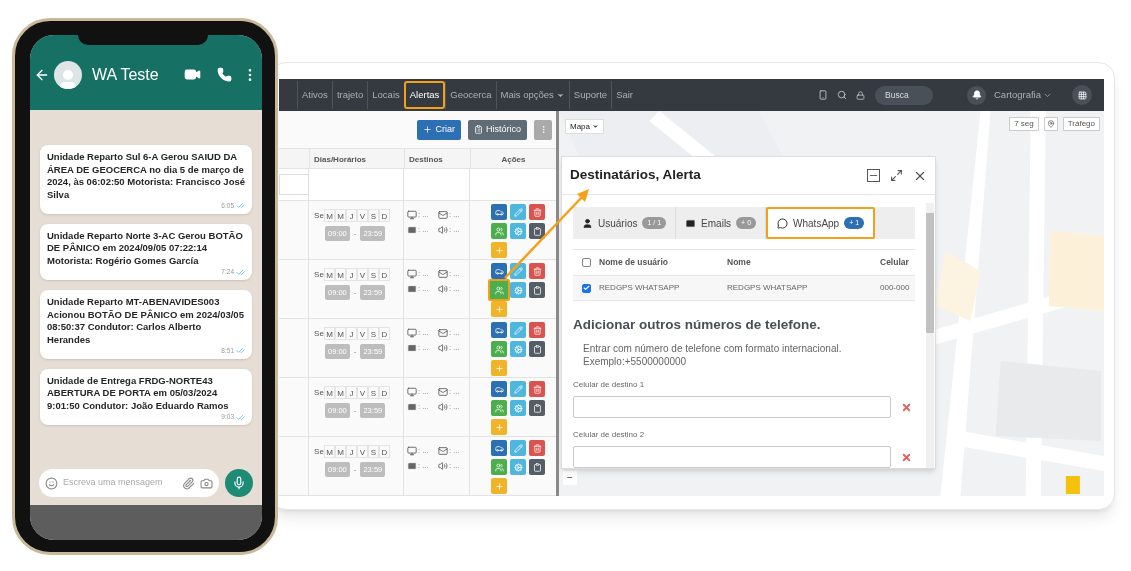 This screenshot has width=1131, height=571. What do you see at coordinates (51, 483) in the screenshot?
I see `emoji-icon` at bounding box center [51, 483].